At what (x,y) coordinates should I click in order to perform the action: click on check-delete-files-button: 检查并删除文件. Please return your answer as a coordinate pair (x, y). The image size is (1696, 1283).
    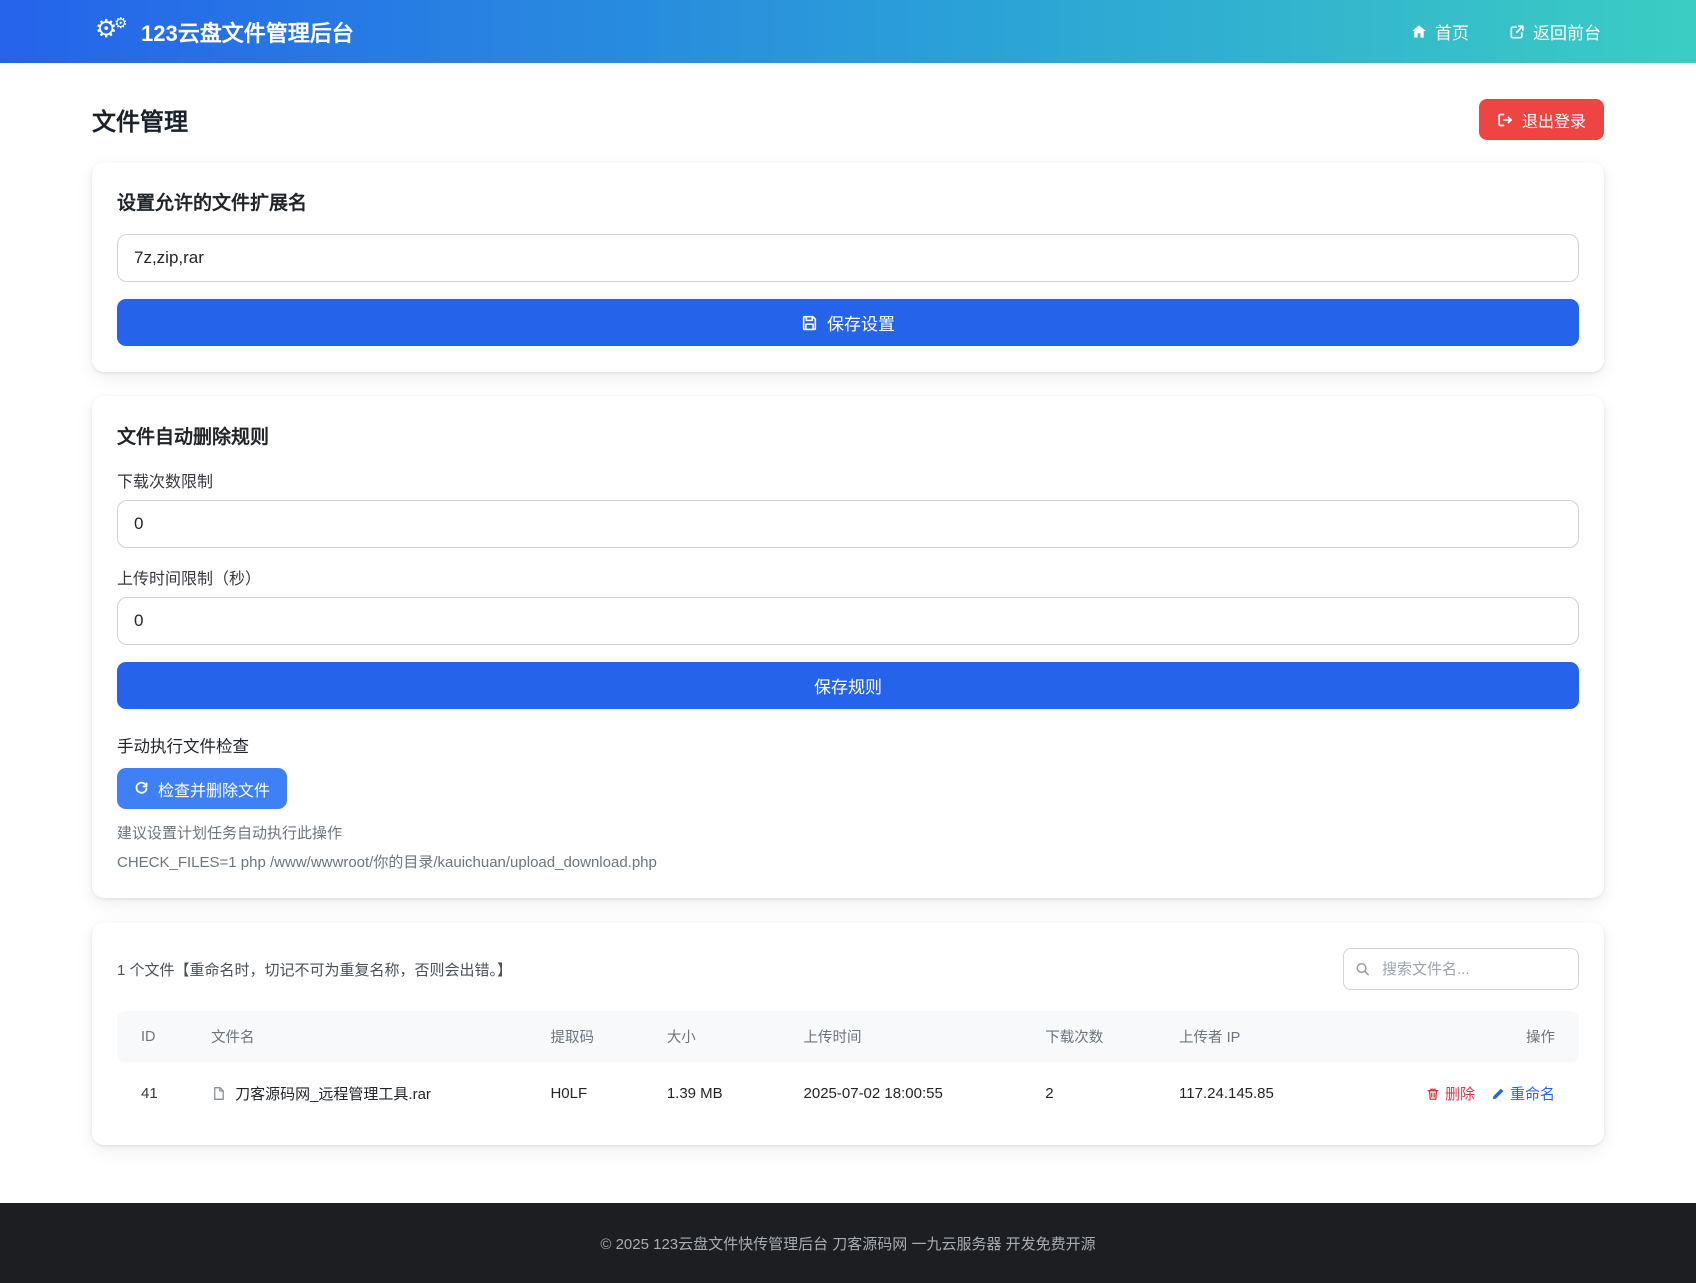
    Looking at the image, I should click on (202, 788).